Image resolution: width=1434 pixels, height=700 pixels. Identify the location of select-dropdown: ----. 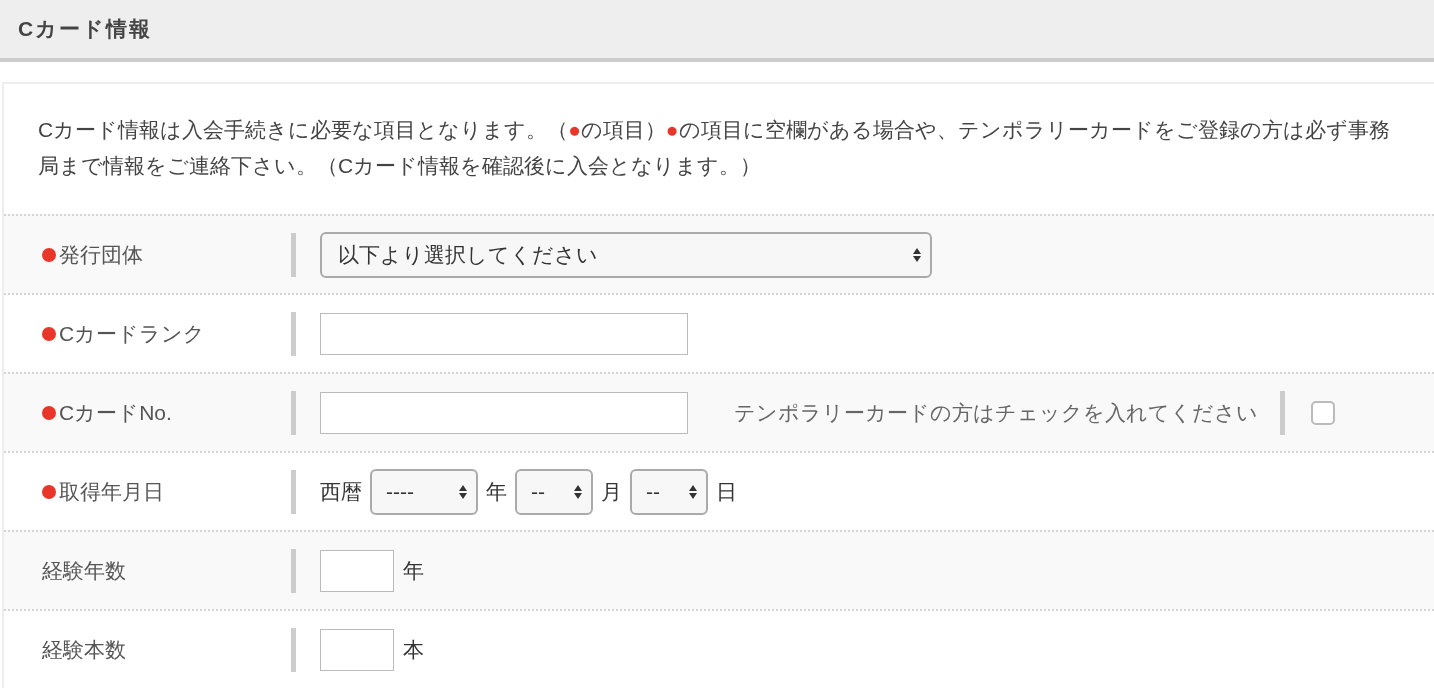
(424, 491).